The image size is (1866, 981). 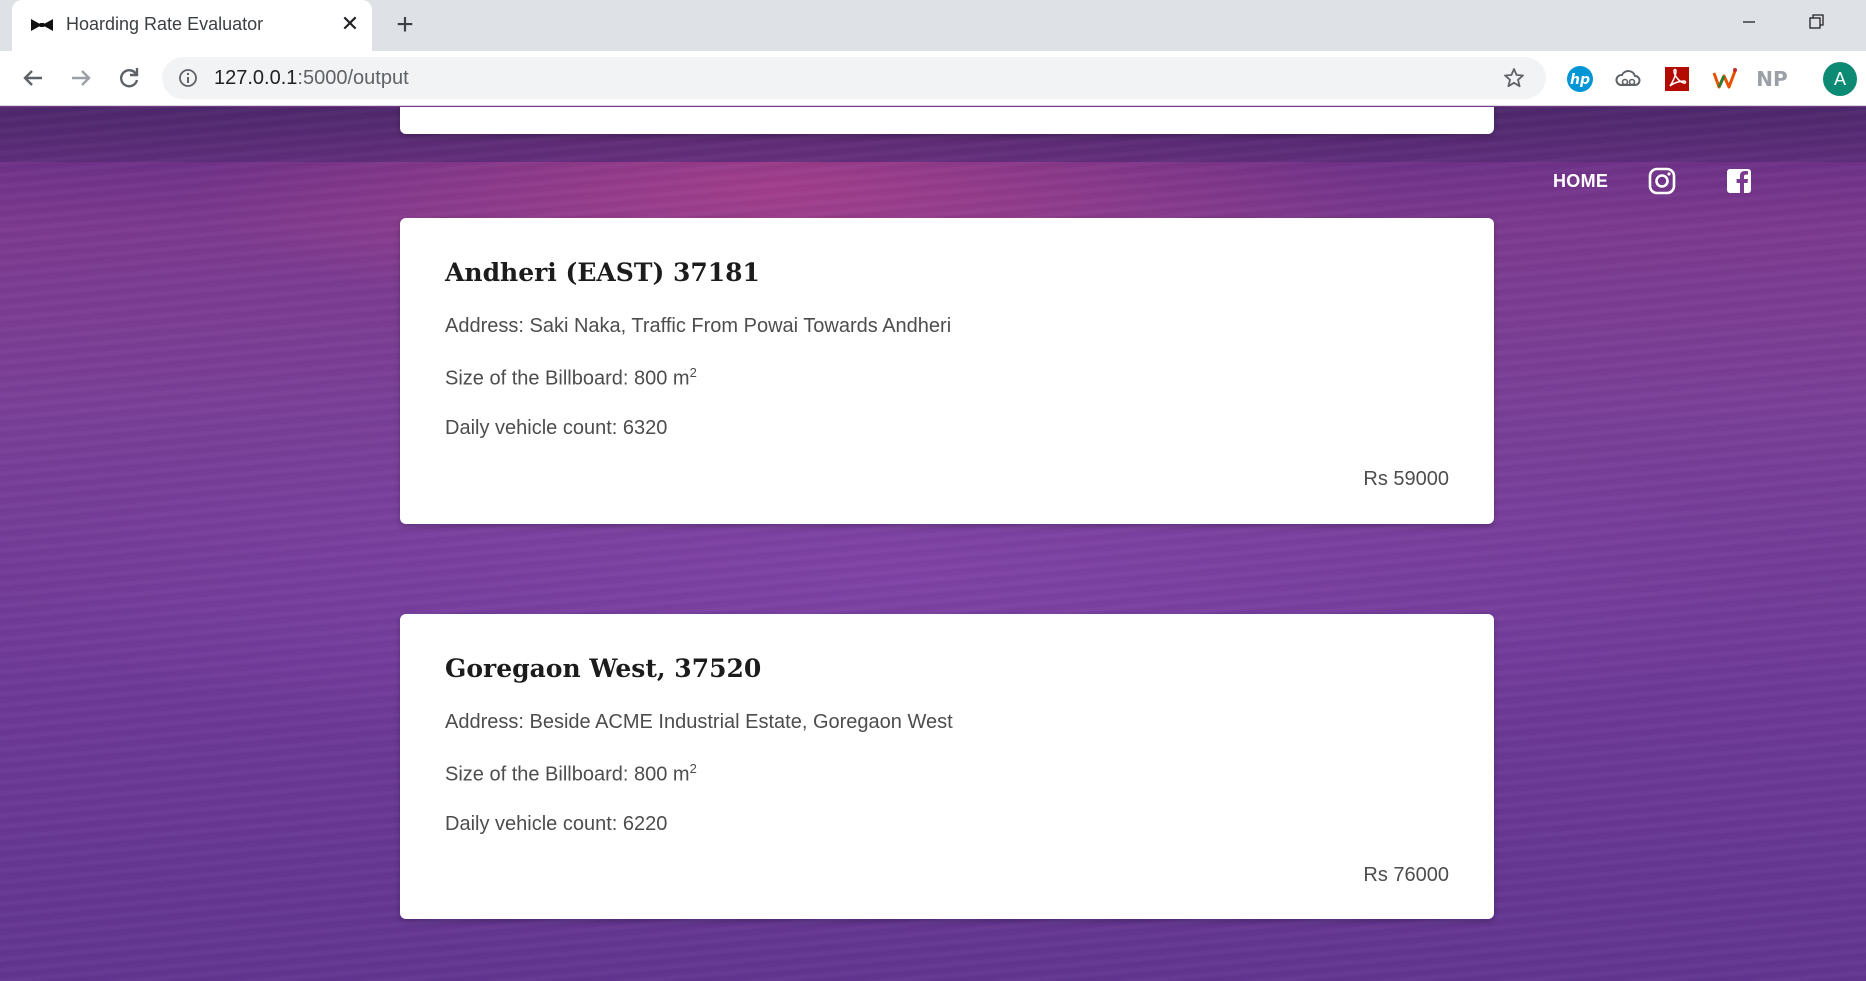 I want to click on hp-extension-icon: hp, so click(x=1580, y=79).